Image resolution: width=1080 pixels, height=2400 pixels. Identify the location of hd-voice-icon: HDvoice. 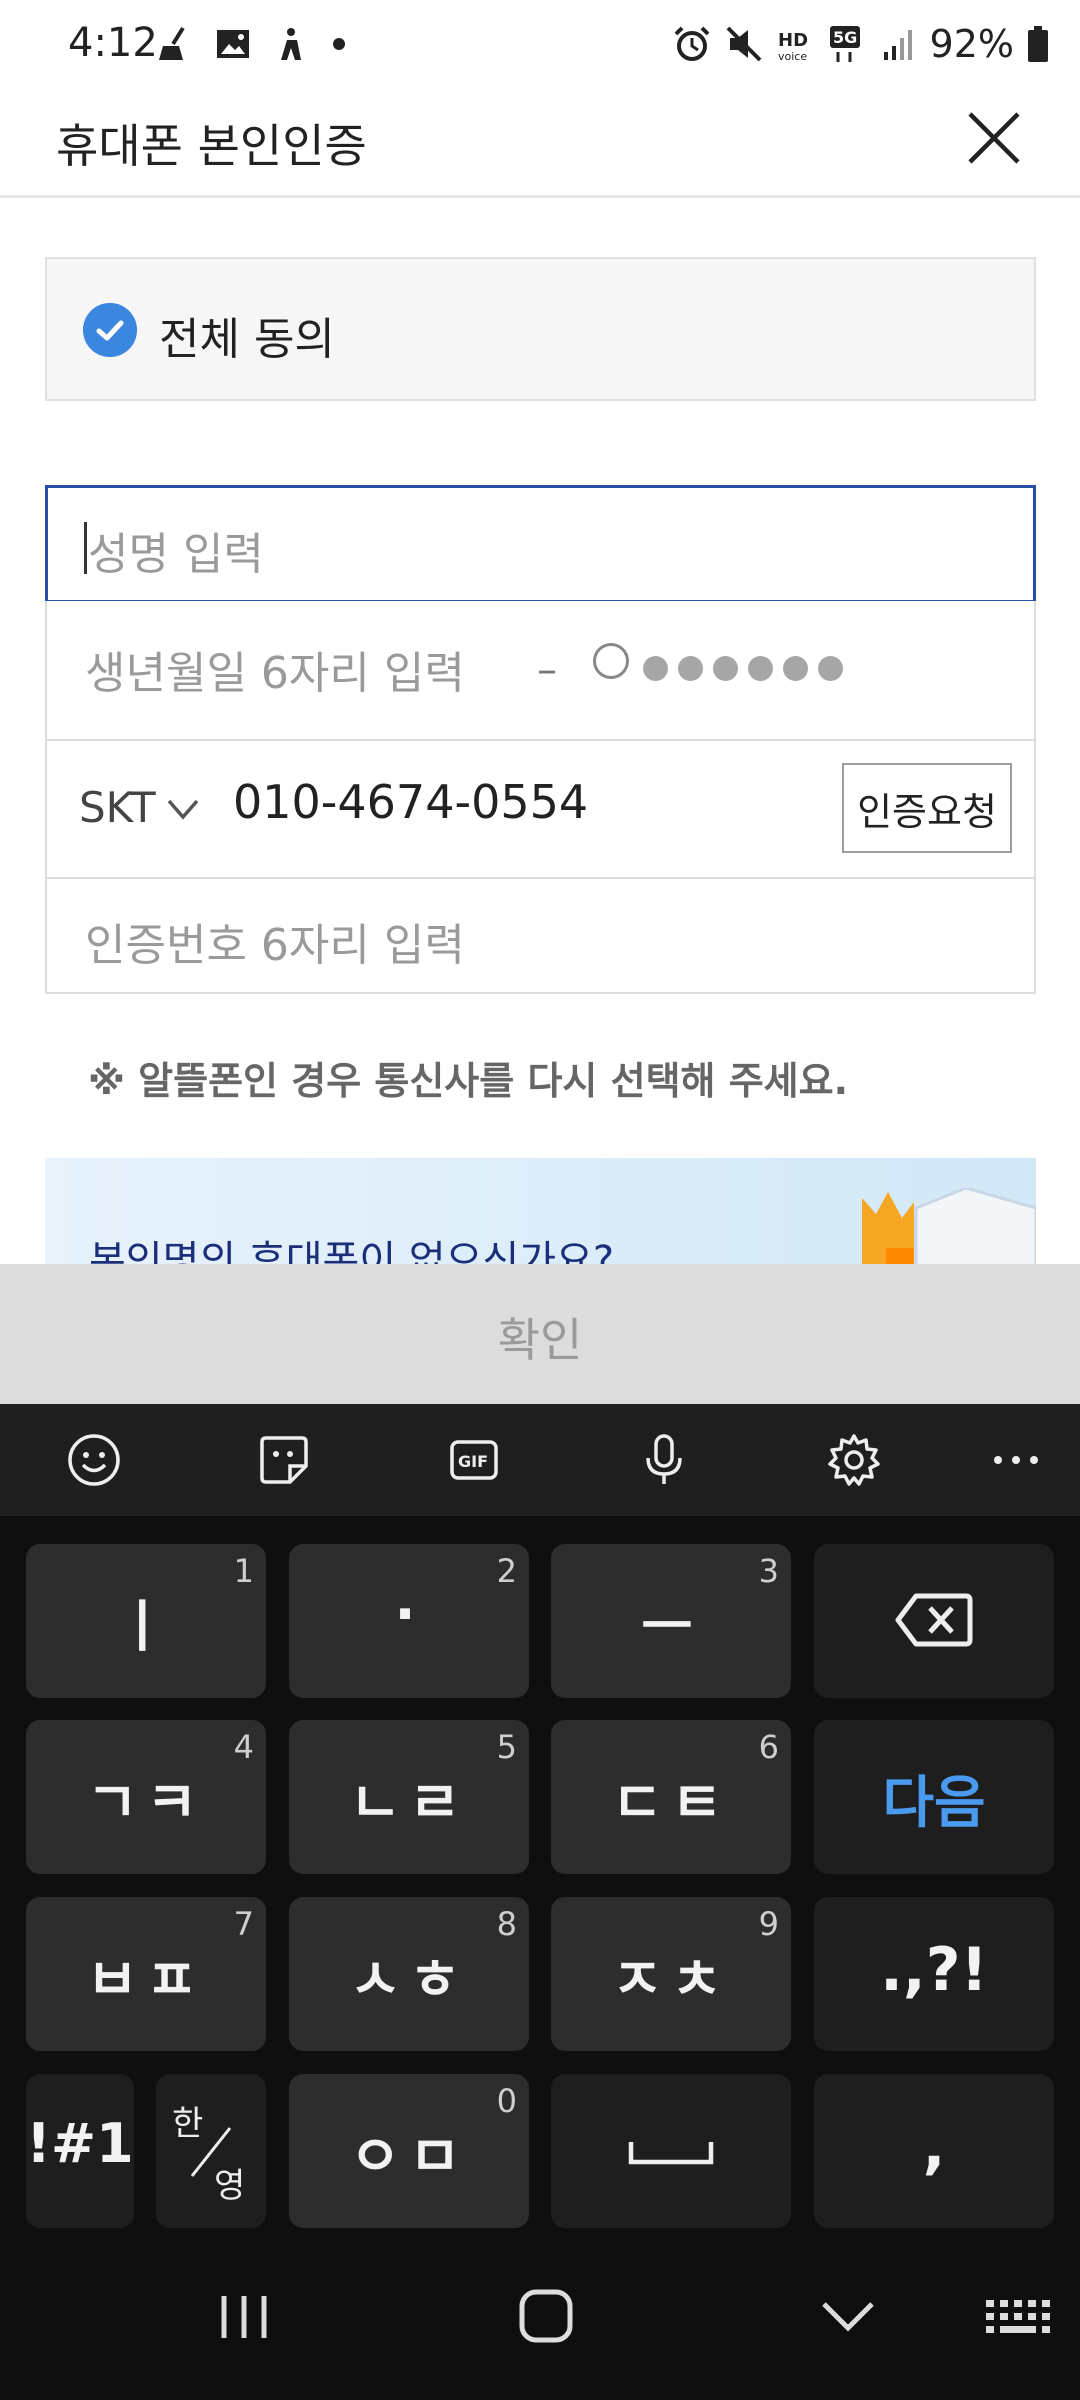
(793, 46).